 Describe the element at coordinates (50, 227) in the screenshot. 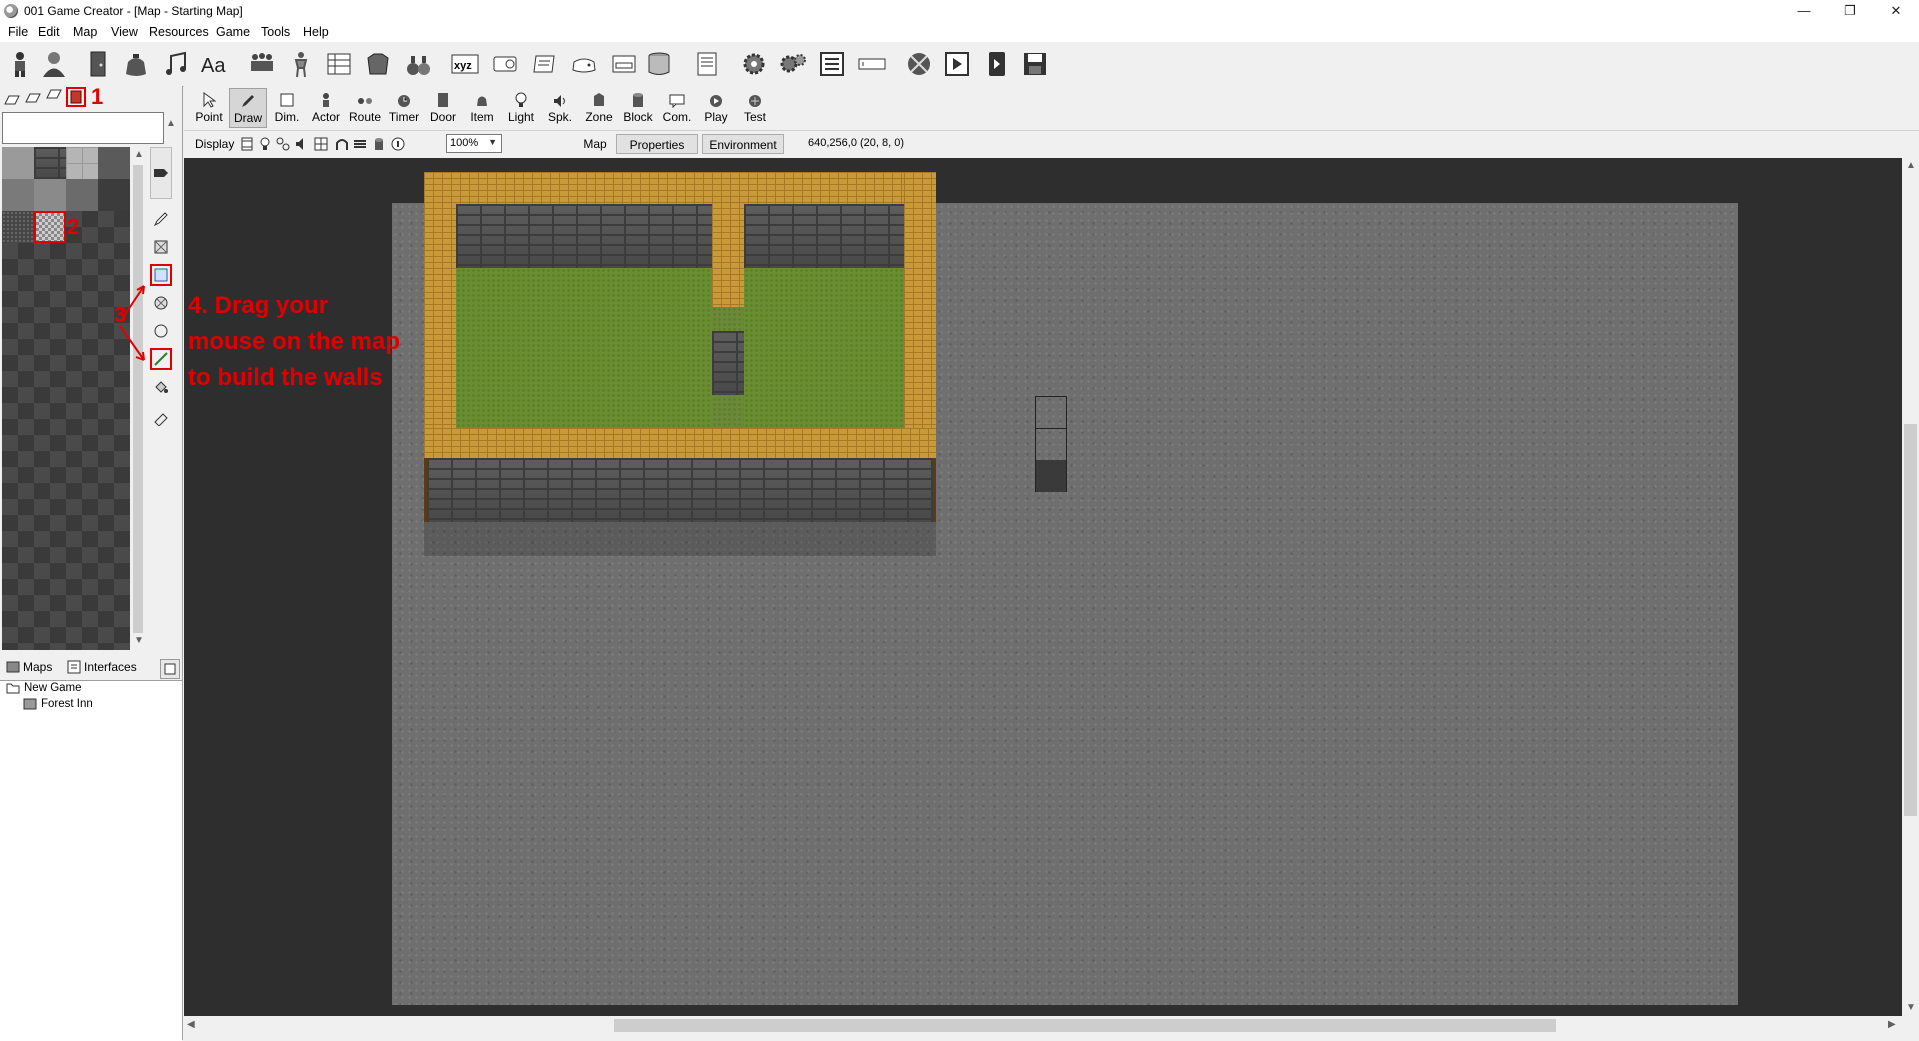

I see `selected-wall-tile` at that location.